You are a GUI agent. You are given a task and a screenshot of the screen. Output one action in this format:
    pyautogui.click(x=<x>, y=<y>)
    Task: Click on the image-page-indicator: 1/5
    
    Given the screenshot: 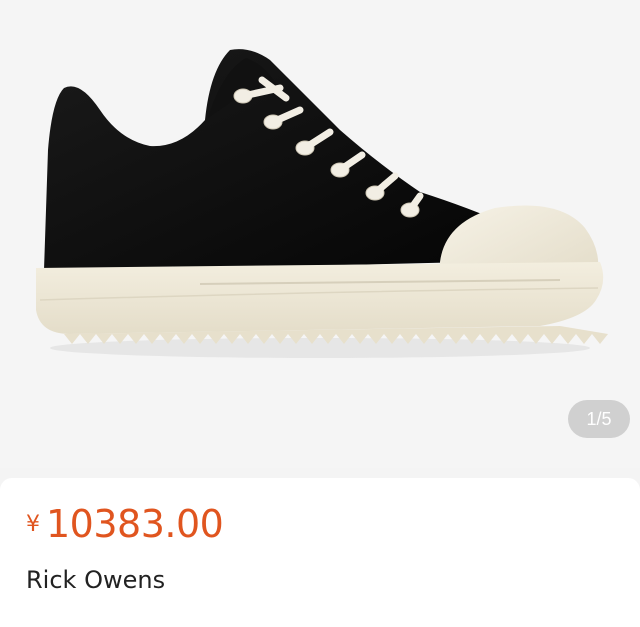 What is the action you would take?
    pyautogui.click(x=599, y=419)
    